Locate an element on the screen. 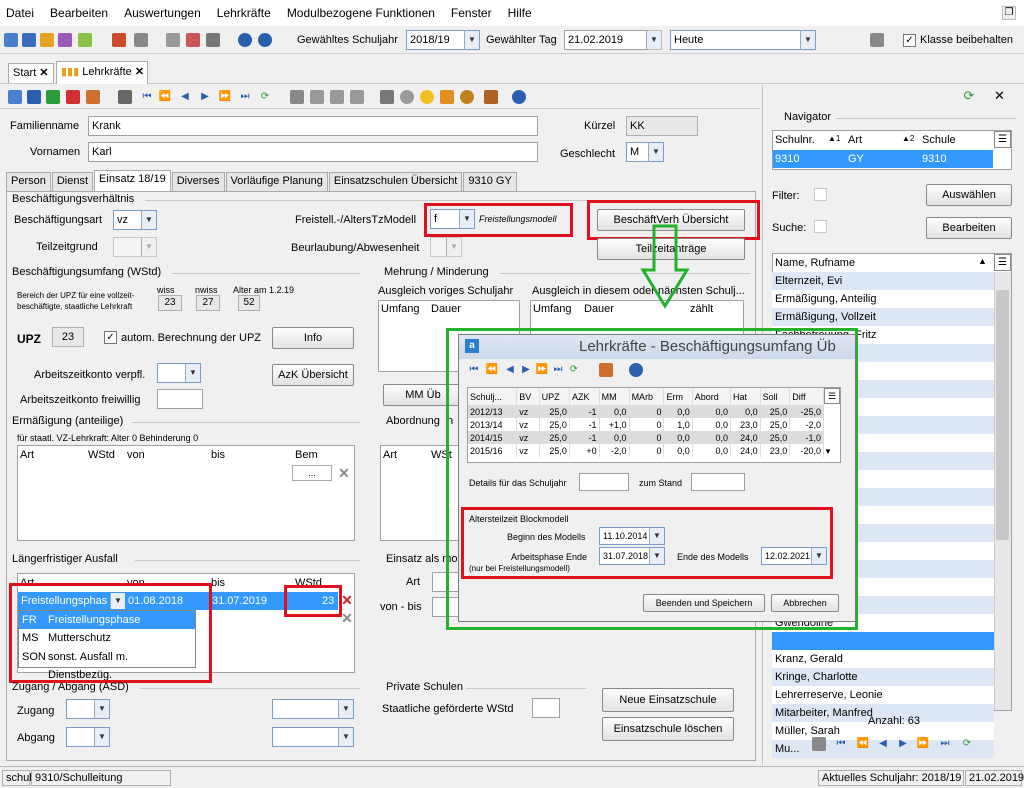 The image size is (1024, 788). print-icon is located at coordinates (93, 97).